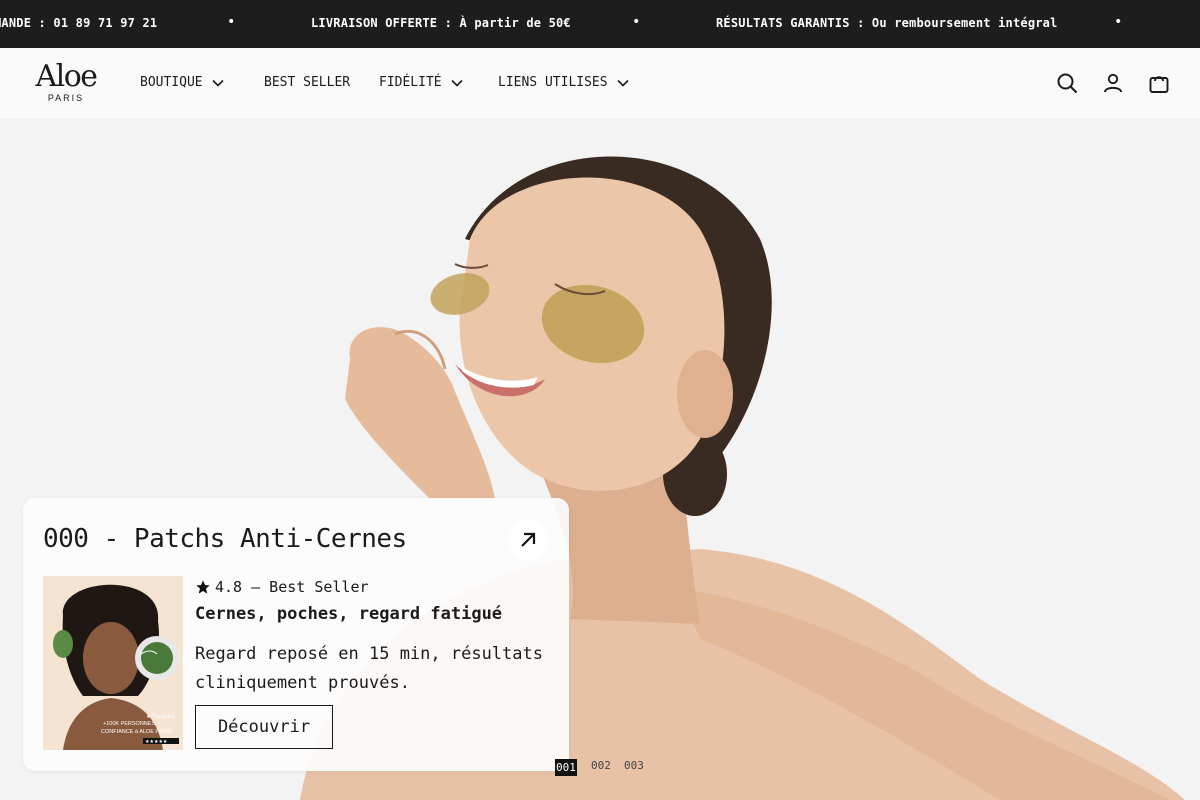 Image resolution: width=1200 pixels, height=800 pixels. What do you see at coordinates (1113, 83) in the screenshot?
I see `account-icon` at bounding box center [1113, 83].